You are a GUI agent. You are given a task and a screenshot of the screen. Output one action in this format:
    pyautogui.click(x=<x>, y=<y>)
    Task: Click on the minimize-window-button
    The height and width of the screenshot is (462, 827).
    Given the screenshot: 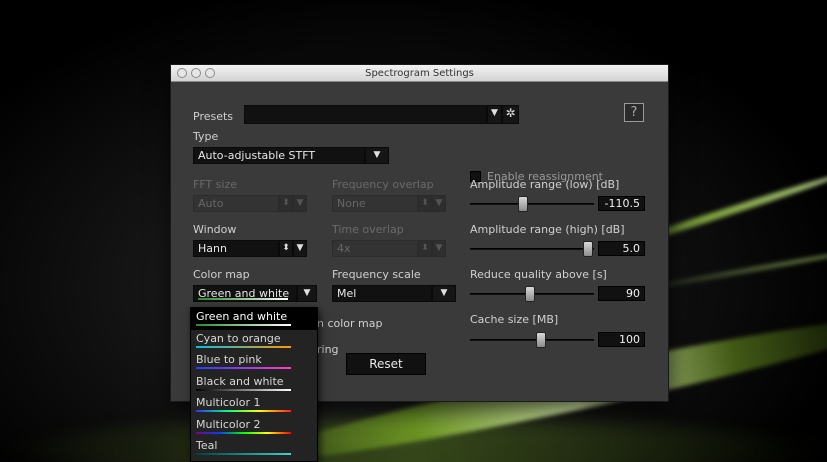 What is the action you would take?
    pyautogui.click(x=196, y=73)
    